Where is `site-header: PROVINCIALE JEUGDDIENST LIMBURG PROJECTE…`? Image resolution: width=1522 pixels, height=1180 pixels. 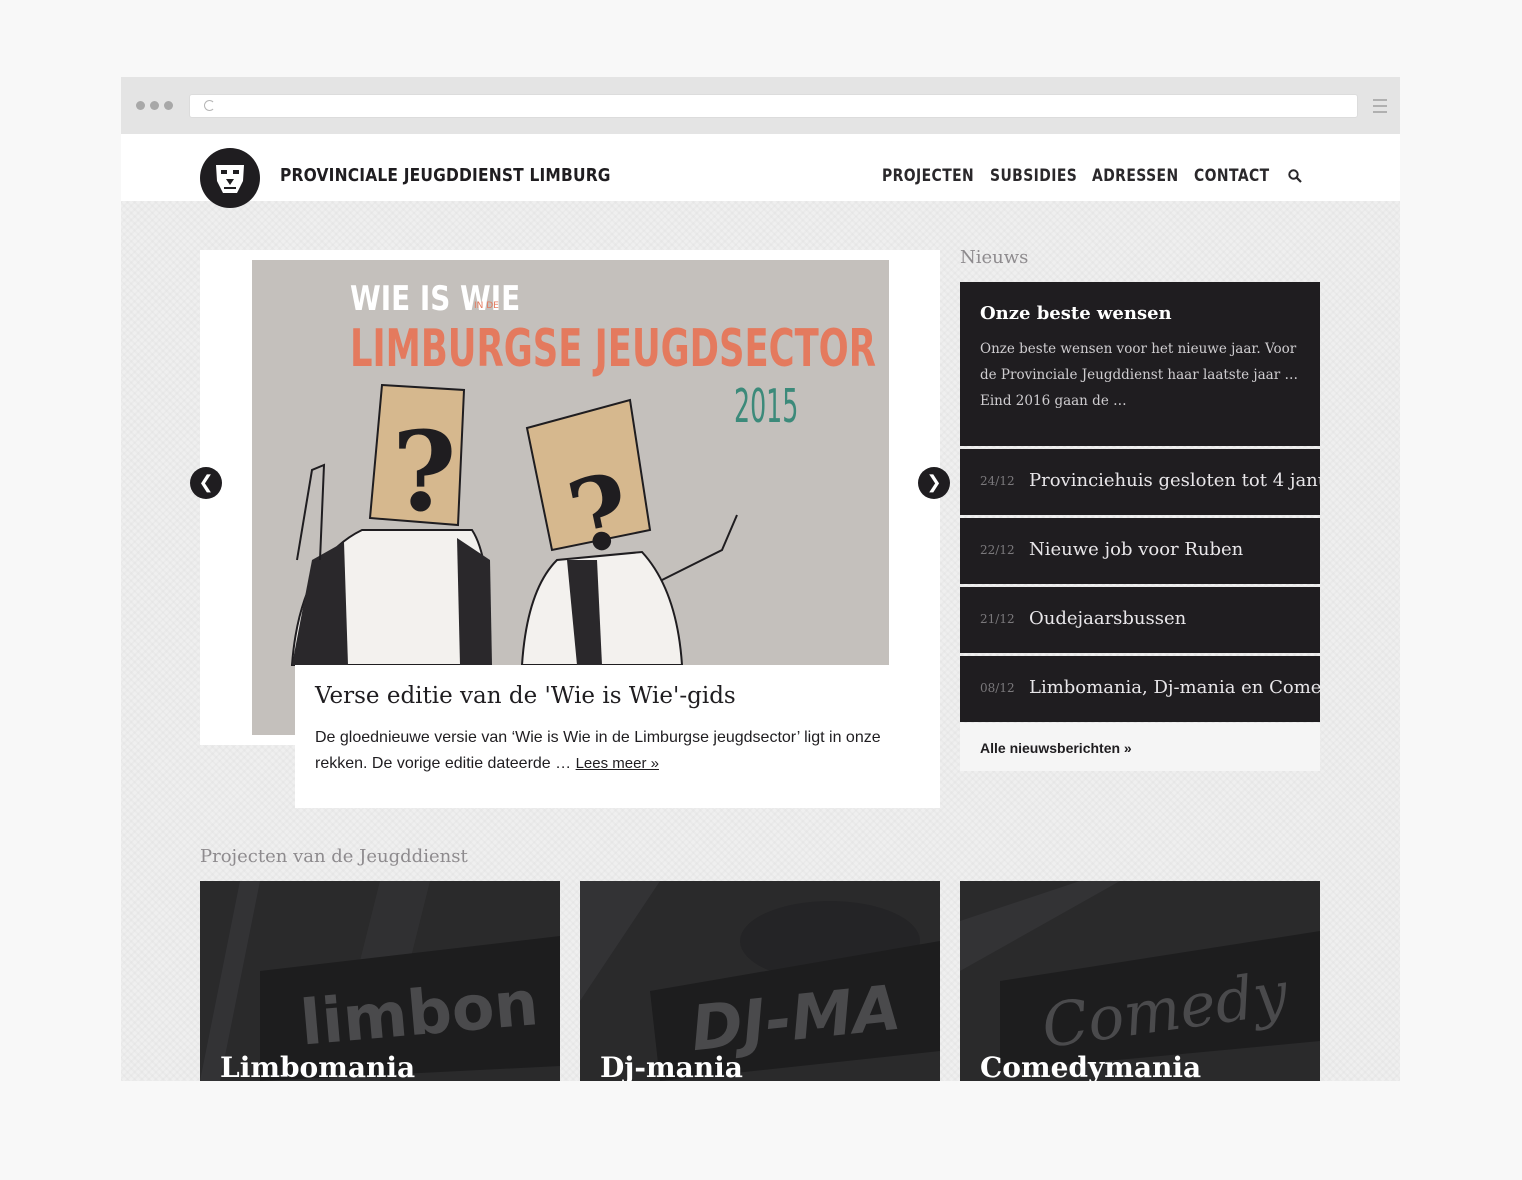
site-header: PROVINCIALE JEUGDDIENST LIMBURG PROJECTE… is located at coordinates (760, 171).